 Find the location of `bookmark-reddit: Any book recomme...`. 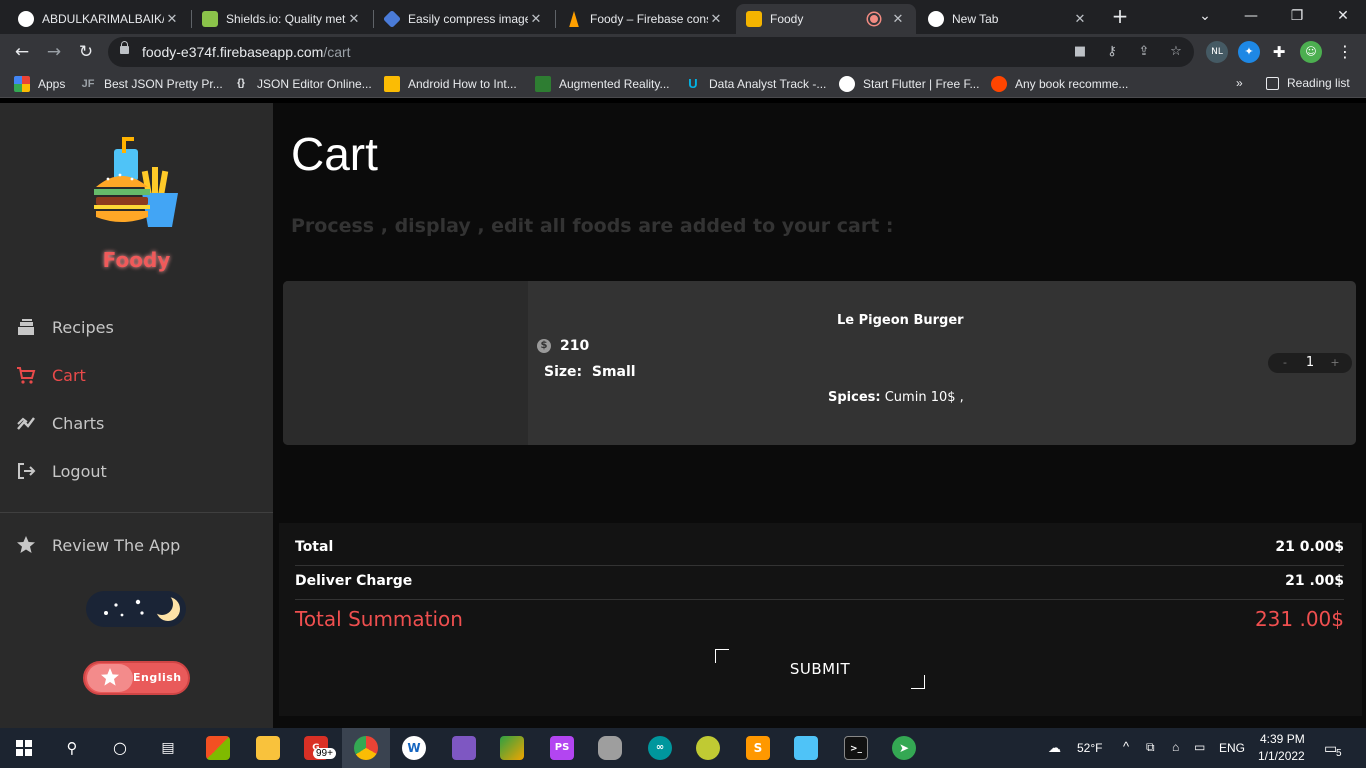

bookmark-reddit: Any book recomme... is located at coordinates (1059, 84).